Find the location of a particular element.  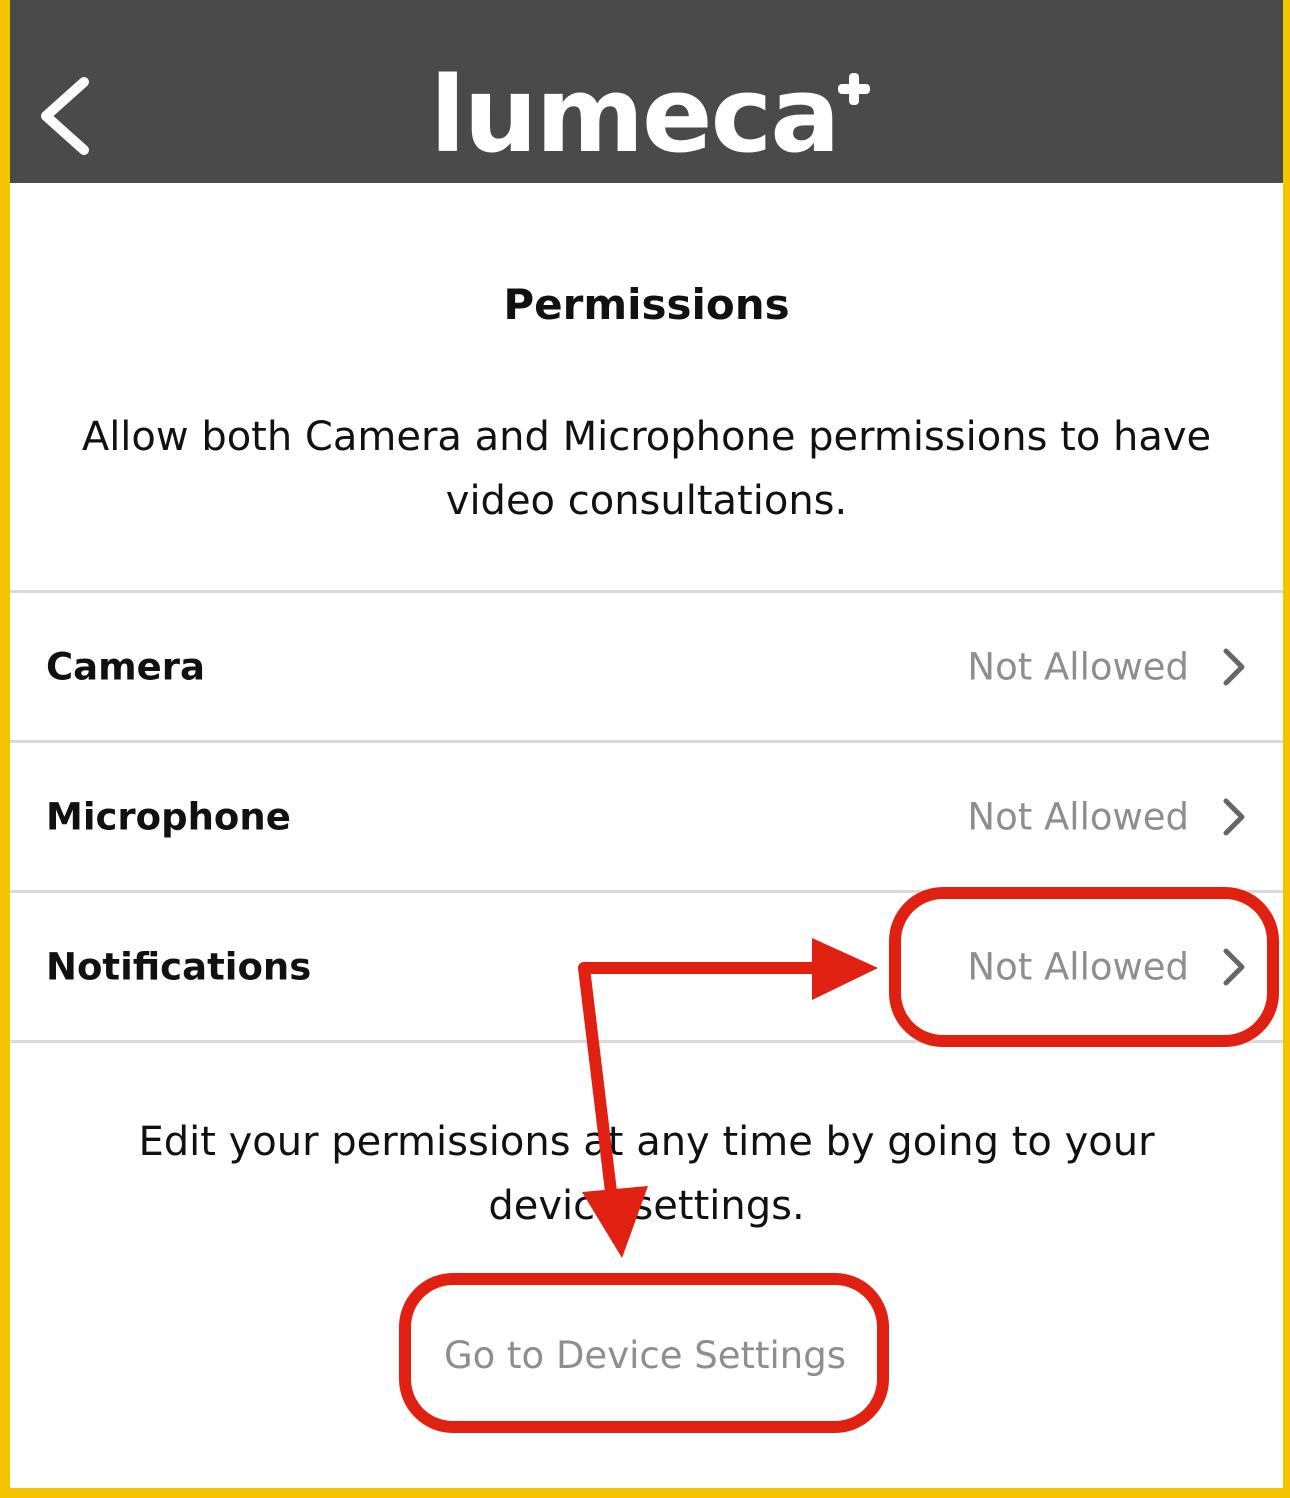

permission-label: Camera is located at coordinates (125, 666).